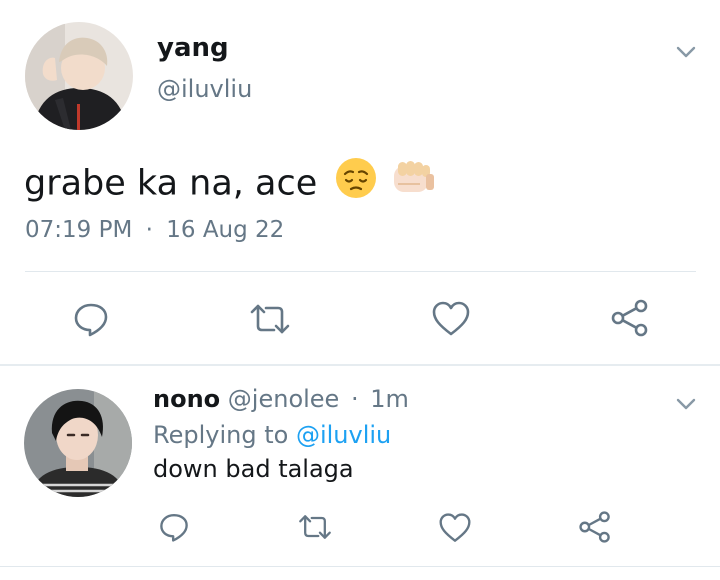  What do you see at coordinates (360, 566) in the screenshot?
I see `divider-bottom` at bounding box center [360, 566].